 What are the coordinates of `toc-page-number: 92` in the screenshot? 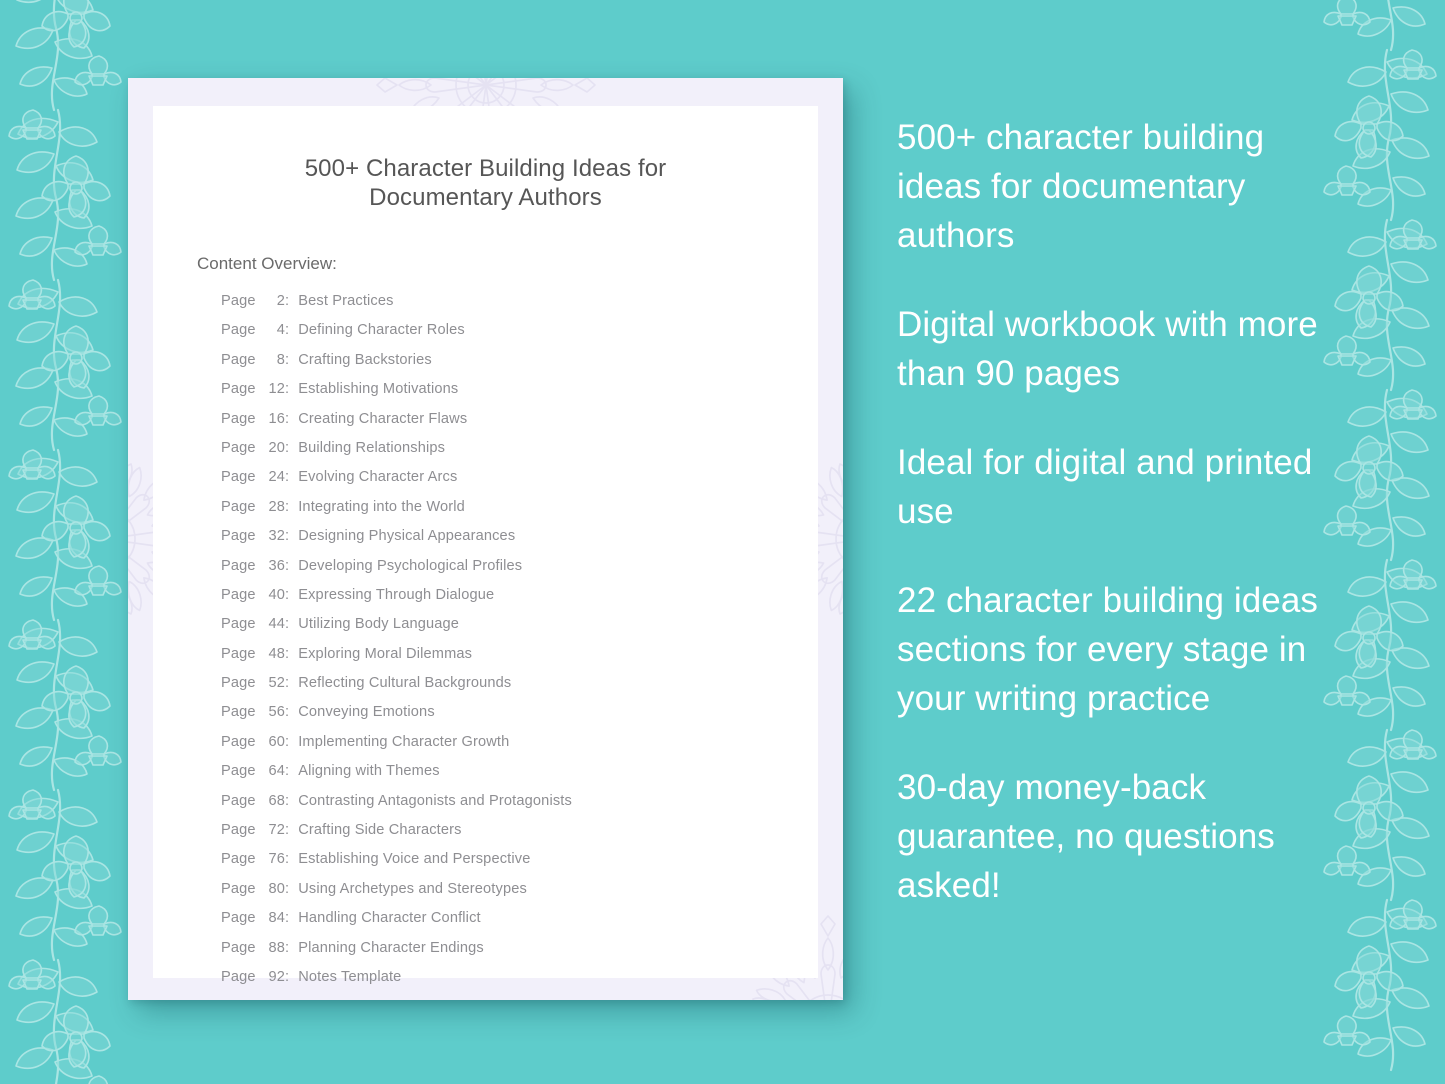 It's located at (276, 976).